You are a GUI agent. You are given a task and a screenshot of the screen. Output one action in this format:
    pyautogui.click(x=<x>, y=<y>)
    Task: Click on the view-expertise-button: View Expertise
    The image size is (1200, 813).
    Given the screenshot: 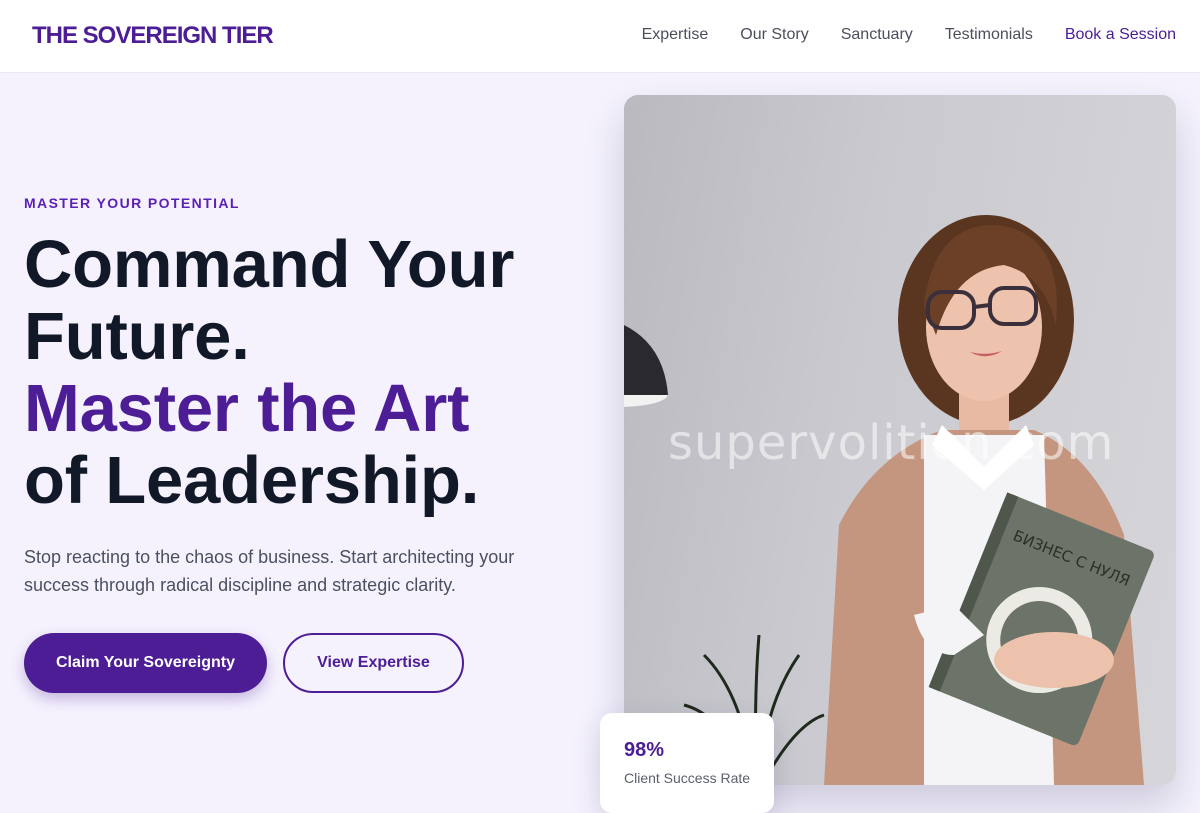 What is the action you would take?
    pyautogui.click(x=373, y=663)
    